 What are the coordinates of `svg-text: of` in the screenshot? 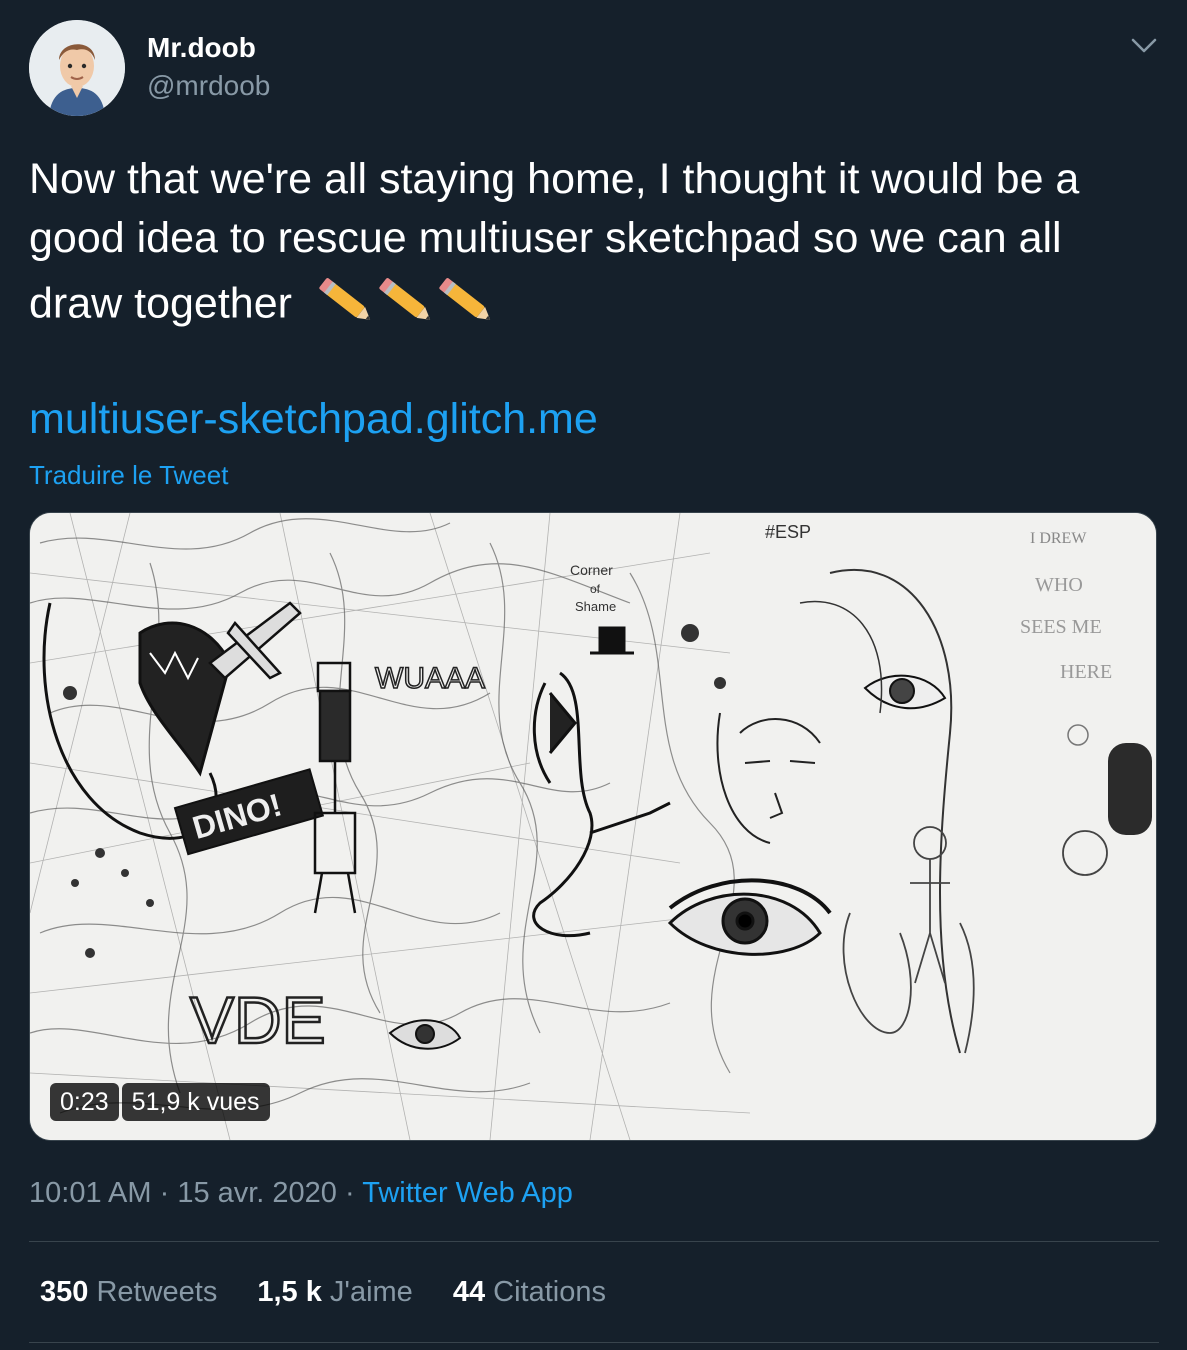 It's located at (595, 589).